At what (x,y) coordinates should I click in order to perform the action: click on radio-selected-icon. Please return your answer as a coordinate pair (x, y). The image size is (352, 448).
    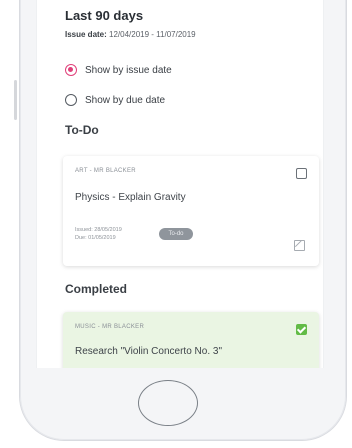
    Looking at the image, I should click on (71, 70).